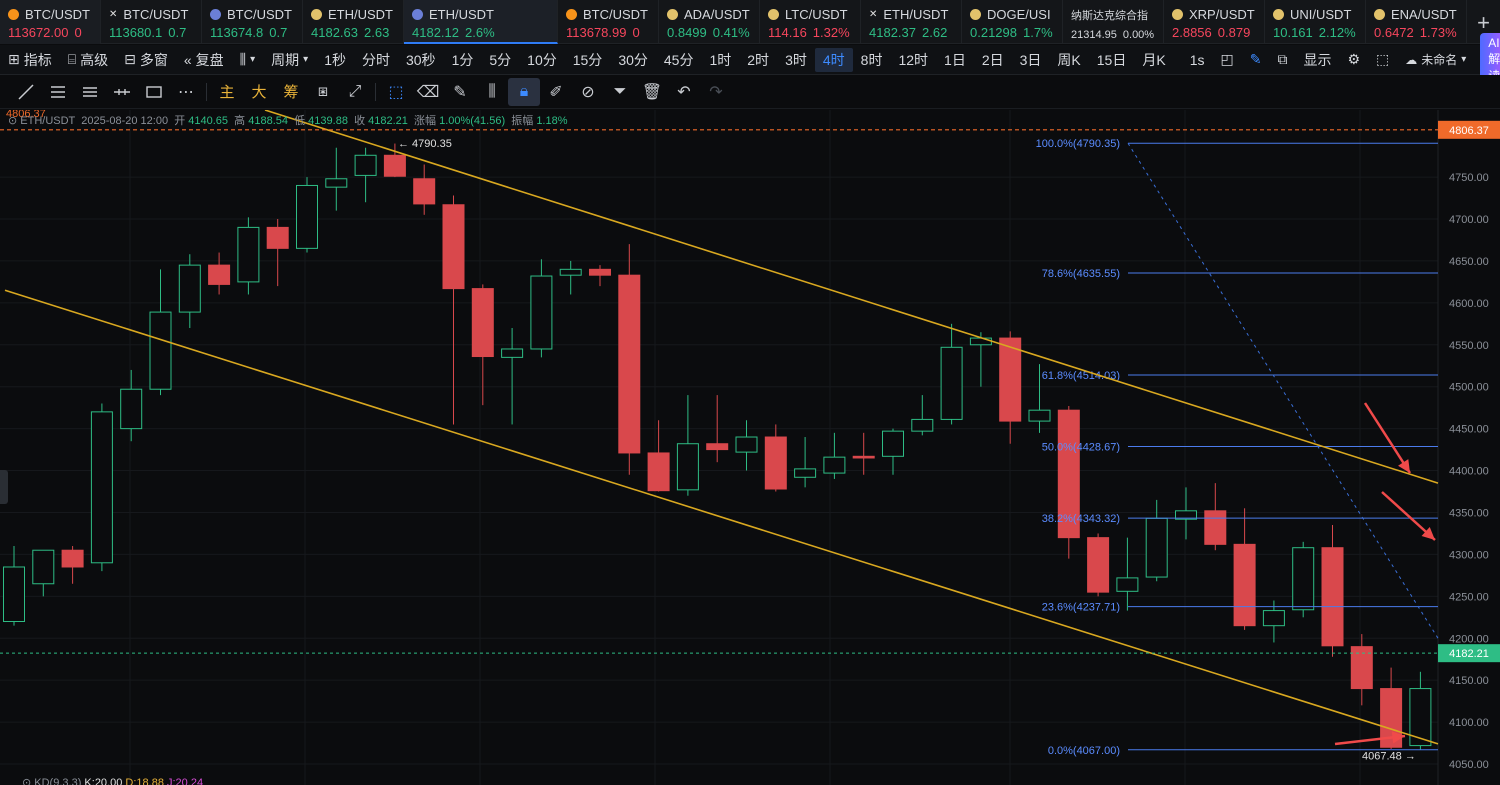 The height and width of the screenshot is (785, 1500). I want to click on interval-button: 30秒, so click(421, 60).